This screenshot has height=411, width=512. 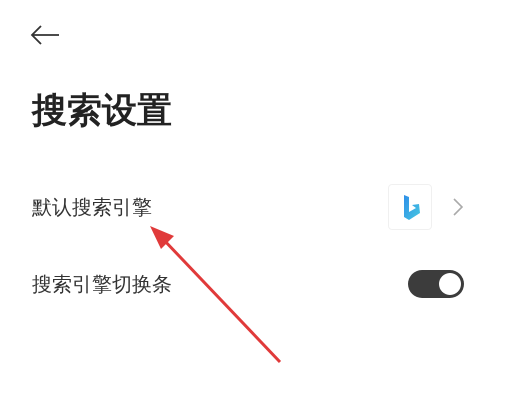 What do you see at coordinates (458, 207) in the screenshot?
I see `chevron-right-icon` at bounding box center [458, 207].